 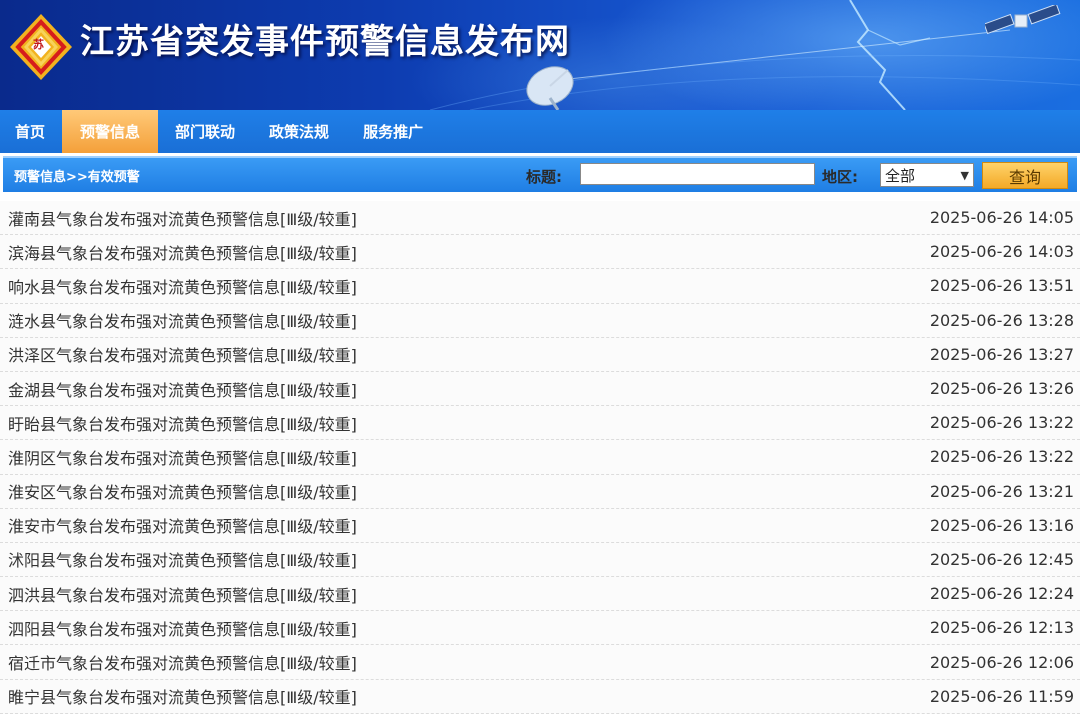 What do you see at coordinates (77, 177) in the screenshot?
I see `breadcrumb: 预警信息>>有效预警` at bounding box center [77, 177].